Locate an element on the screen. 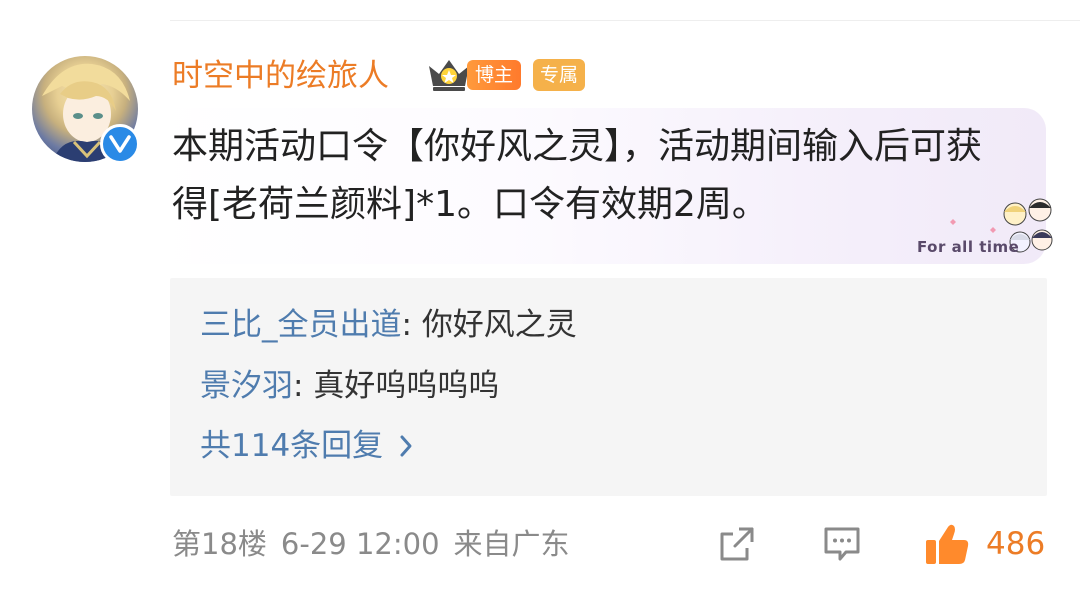  thumbs-up-icon is located at coordinates (947, 544).